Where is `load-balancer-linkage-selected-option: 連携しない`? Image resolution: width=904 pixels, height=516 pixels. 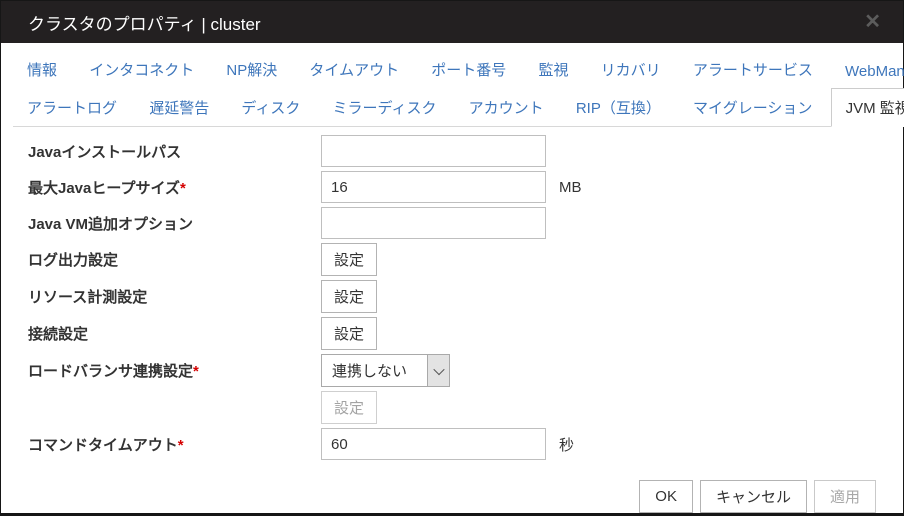 load-balancer-linkage-selected-option: 連携しない is located at coordinates (370, 371).